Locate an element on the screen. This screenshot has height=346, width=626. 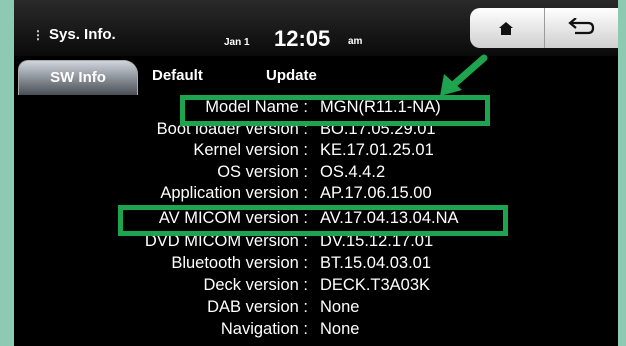
clock-ampm: am is located at coordinates (355, 41).